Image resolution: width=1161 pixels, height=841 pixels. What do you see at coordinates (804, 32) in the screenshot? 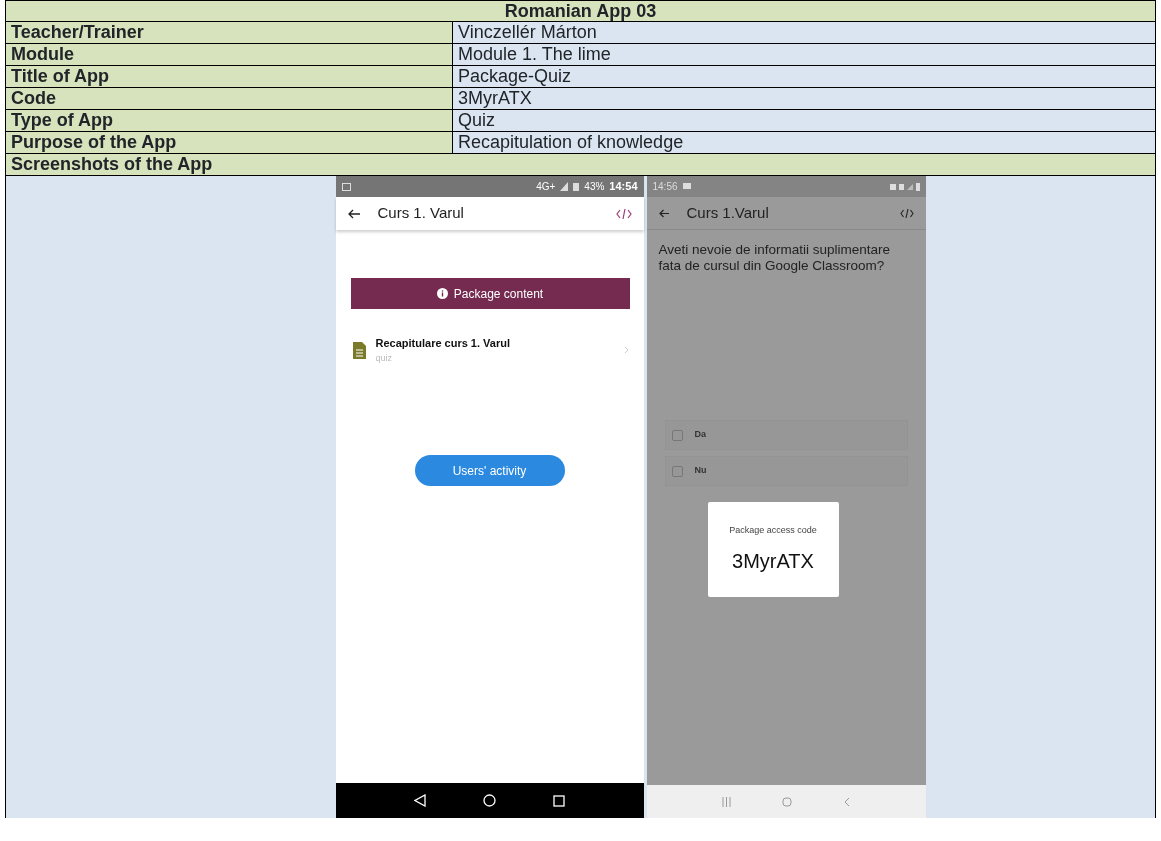
I see `row-value: Vinczellér Márton` at bounding box center [804, 32].